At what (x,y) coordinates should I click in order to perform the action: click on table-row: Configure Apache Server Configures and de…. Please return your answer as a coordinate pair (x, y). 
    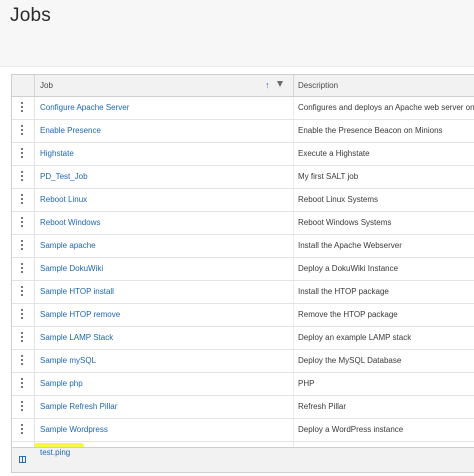
    Looking at the image, I should click on (243, 108).